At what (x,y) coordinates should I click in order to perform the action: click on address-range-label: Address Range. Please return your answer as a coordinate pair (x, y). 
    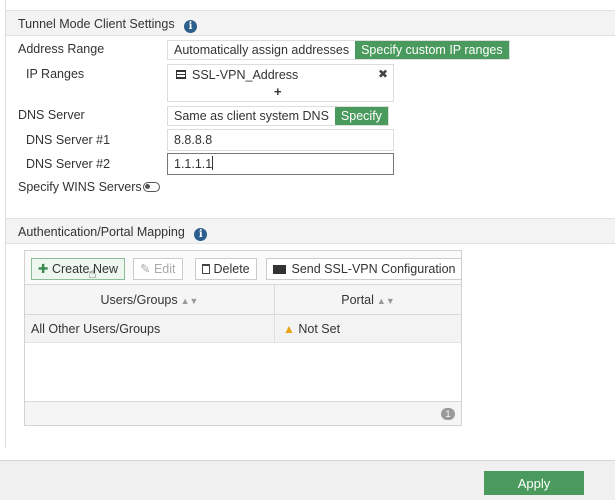
    Looking at the image, I should click on (61, 49).